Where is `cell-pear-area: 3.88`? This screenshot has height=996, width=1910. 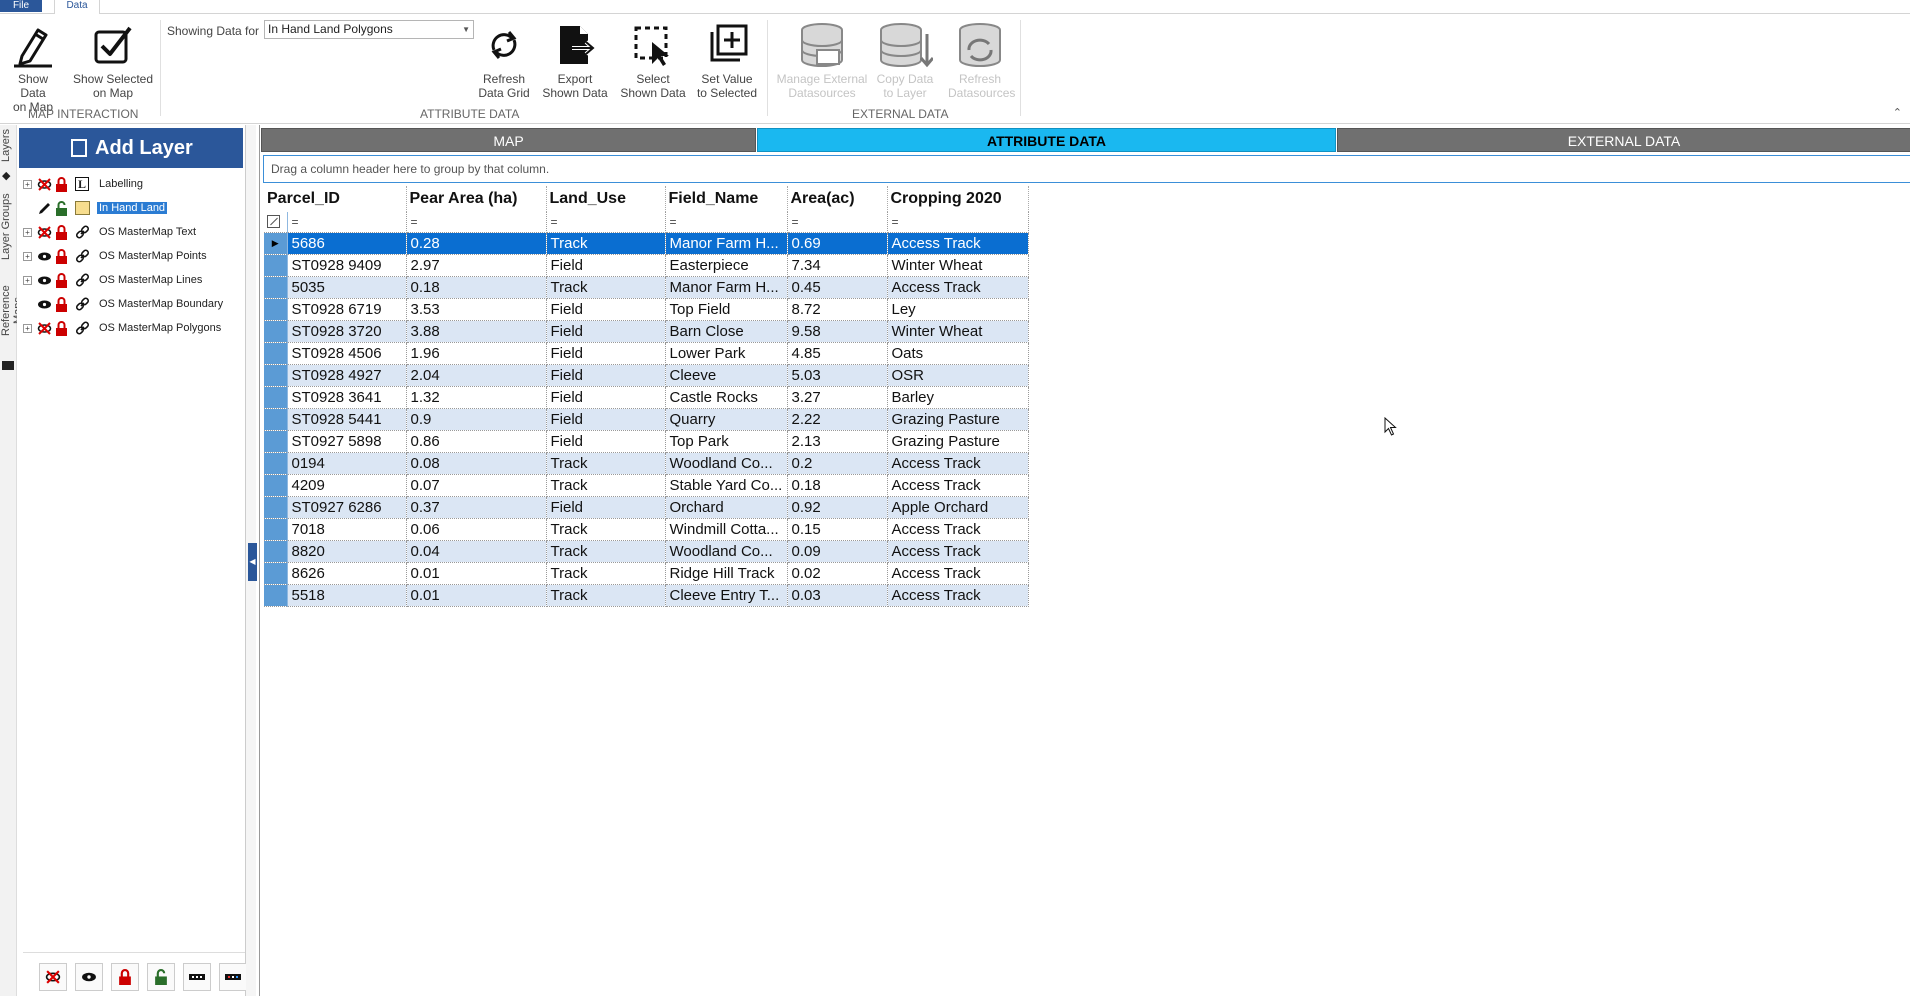
cell-pear-area: 3.88 is located at coordinates (476, 331).